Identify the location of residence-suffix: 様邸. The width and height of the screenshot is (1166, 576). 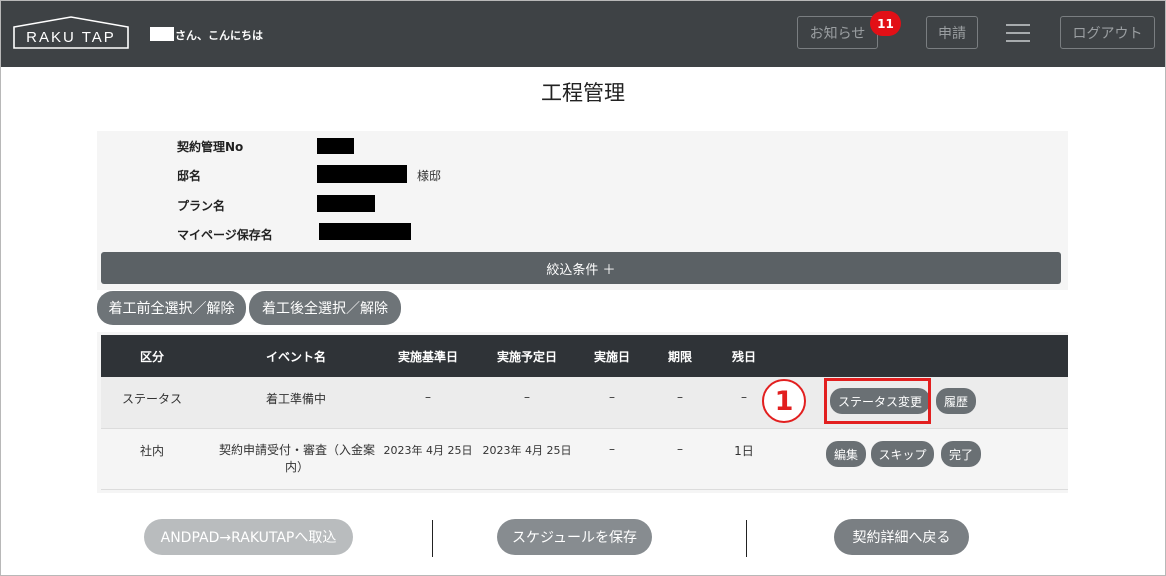
(429, 176).